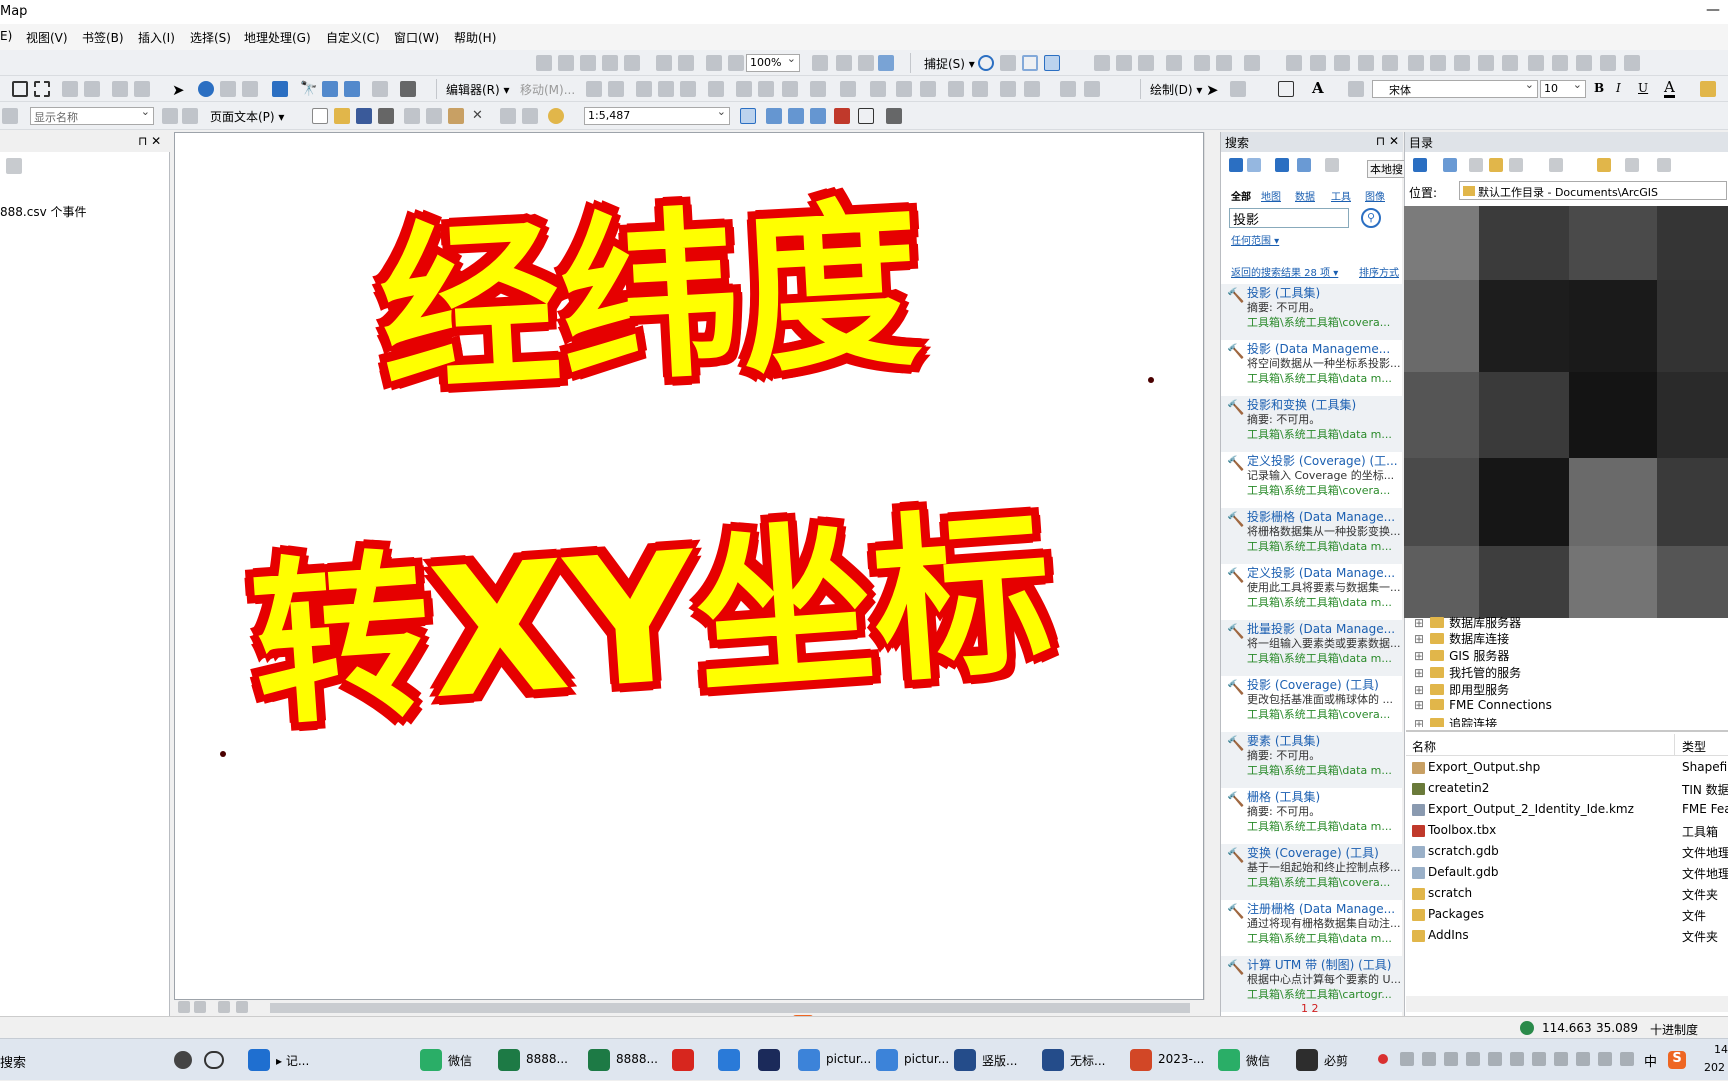 This screenshot has height=1081, width=1728. I want to click on open-icon, so click(342, 116).